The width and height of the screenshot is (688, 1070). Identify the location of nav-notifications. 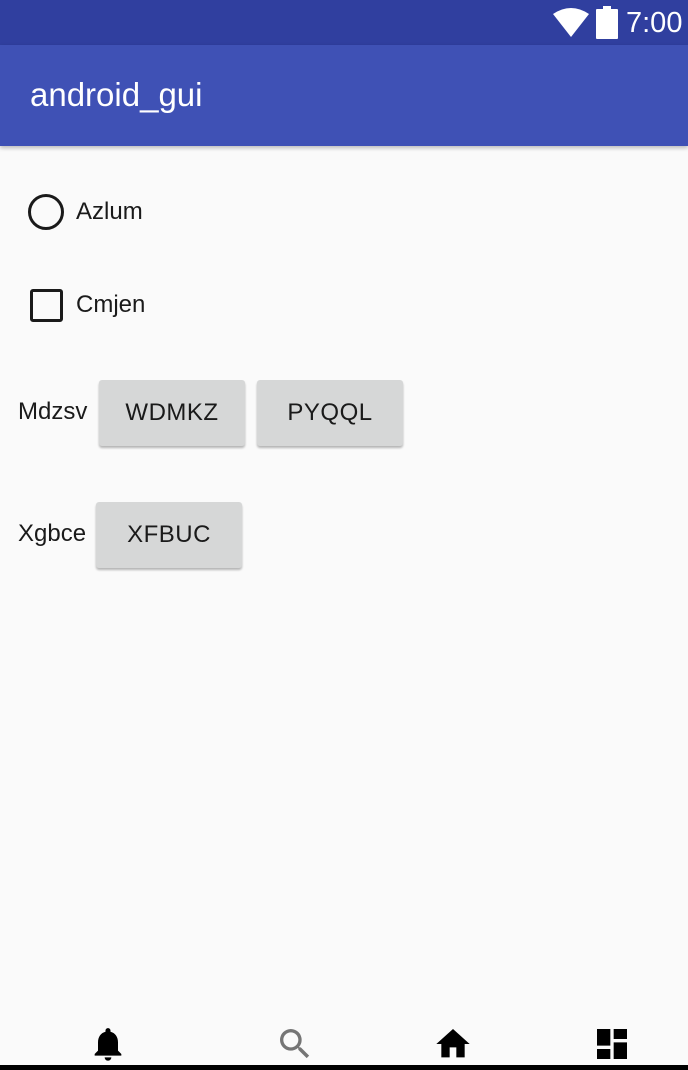
(108, 1044).